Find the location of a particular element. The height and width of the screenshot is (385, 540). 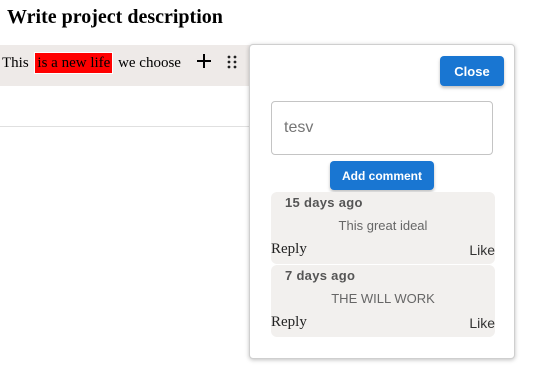

page-title: Write project description is located at coordinates (115, 17).